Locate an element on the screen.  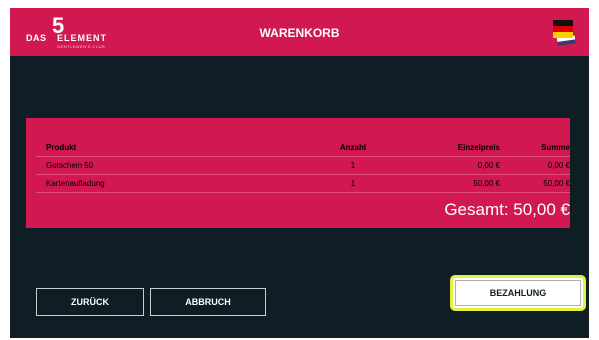
product-sum: 0,00 € is located at coordinates (558, 165).